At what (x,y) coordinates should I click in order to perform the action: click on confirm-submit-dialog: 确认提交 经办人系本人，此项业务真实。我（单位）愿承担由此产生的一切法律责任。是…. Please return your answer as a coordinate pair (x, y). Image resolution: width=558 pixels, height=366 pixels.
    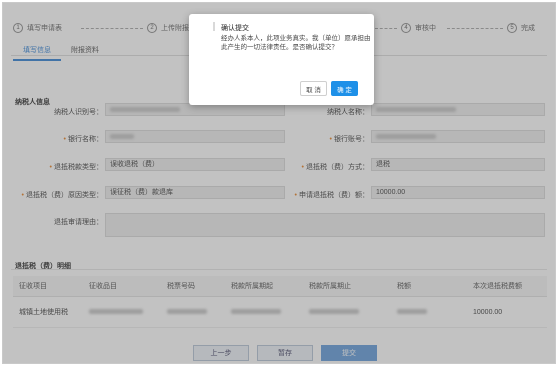
    Looking at the image, I should click on (281, 59).